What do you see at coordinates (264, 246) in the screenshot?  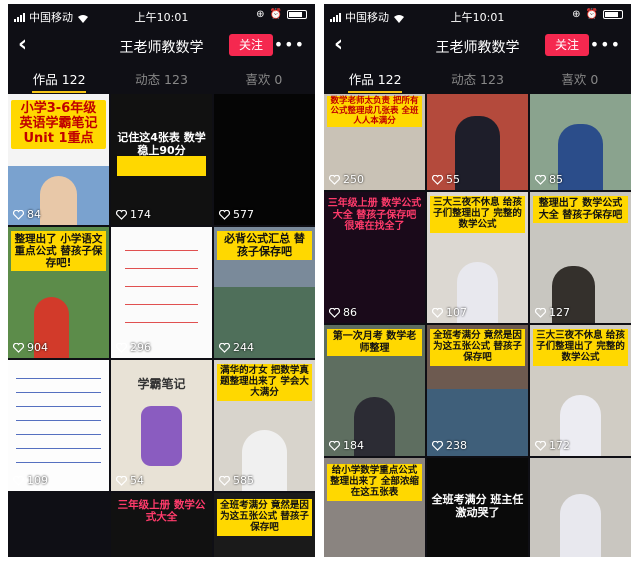 I see `video-caption: 必背公式汇总 替孩子保存吧` at bounding box center [264, 246].